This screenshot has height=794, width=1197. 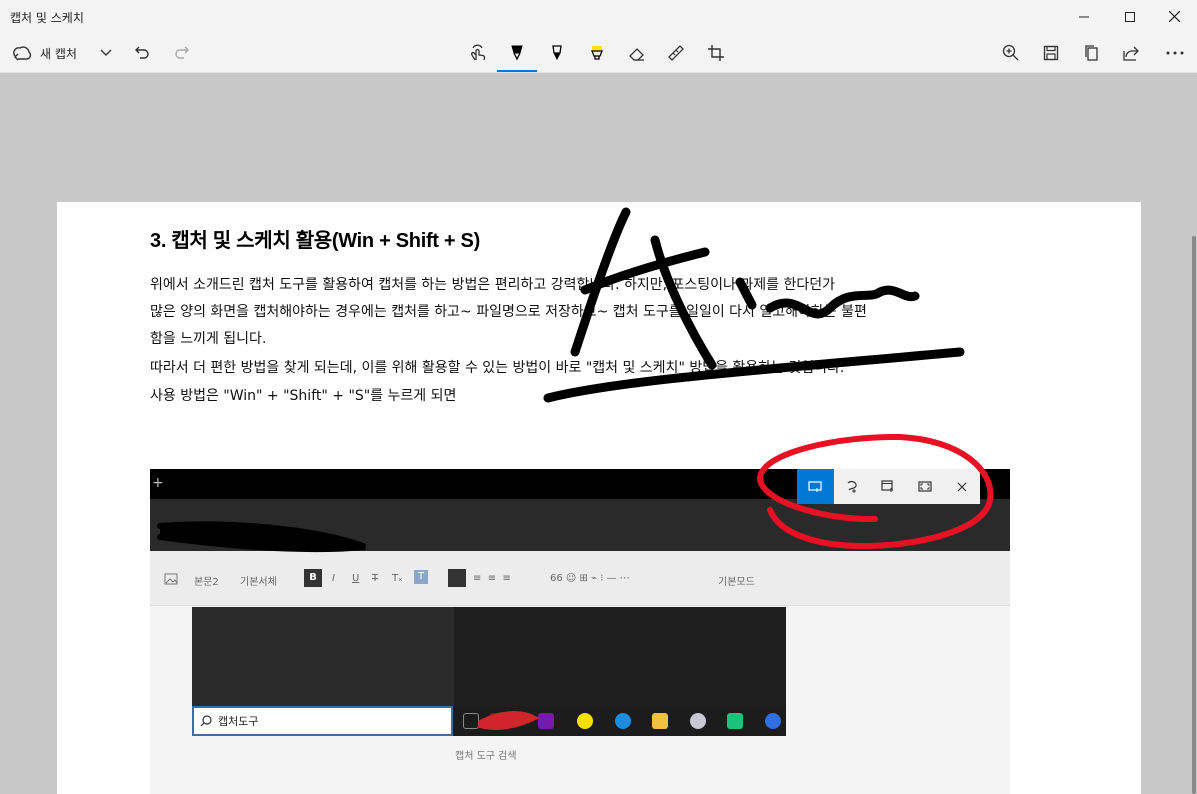 I want to click on redo-button, so click(x=182, y=53).